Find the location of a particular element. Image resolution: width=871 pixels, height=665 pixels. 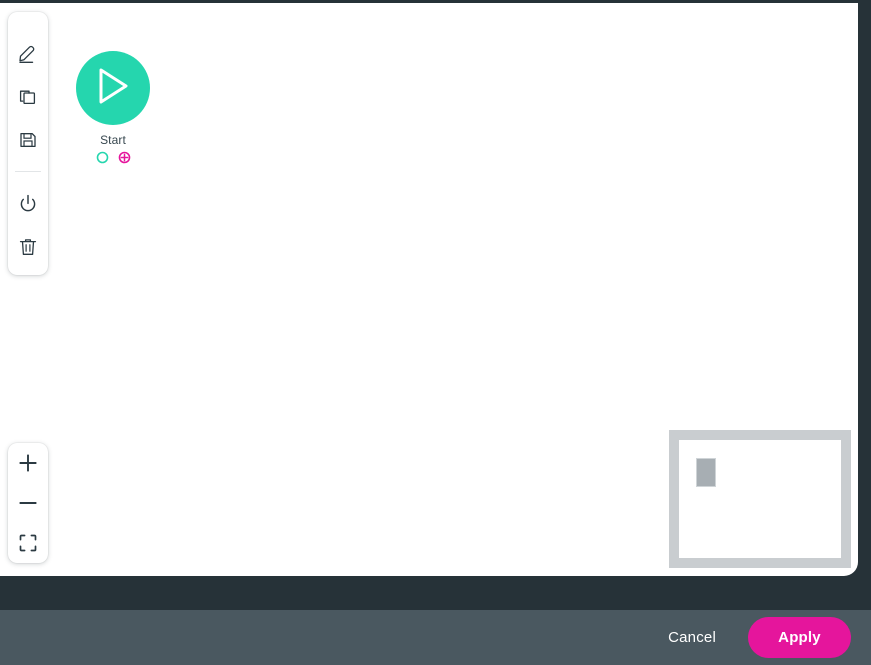

minimap-viewport is located at coordinates (760, 499).